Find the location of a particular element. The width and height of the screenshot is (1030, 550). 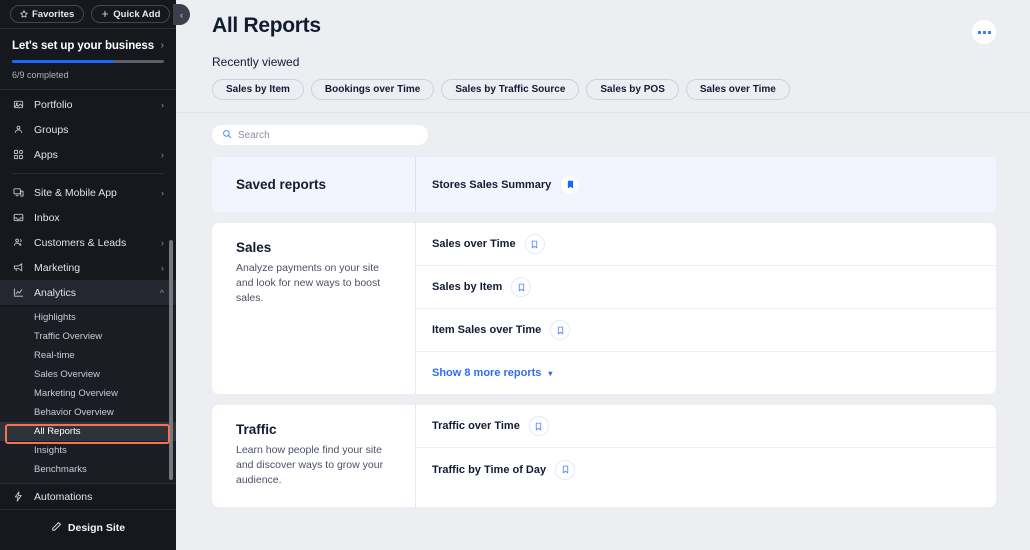

report-section-title: Traffic is located at coordinates (256, 429).